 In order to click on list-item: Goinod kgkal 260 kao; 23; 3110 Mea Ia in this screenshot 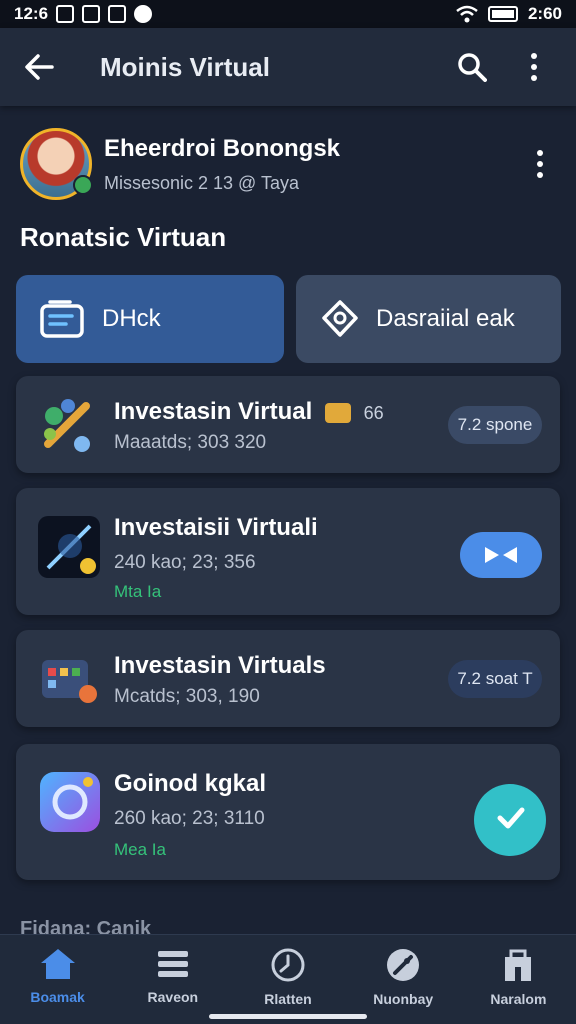, I will do `click(288, 812)`.